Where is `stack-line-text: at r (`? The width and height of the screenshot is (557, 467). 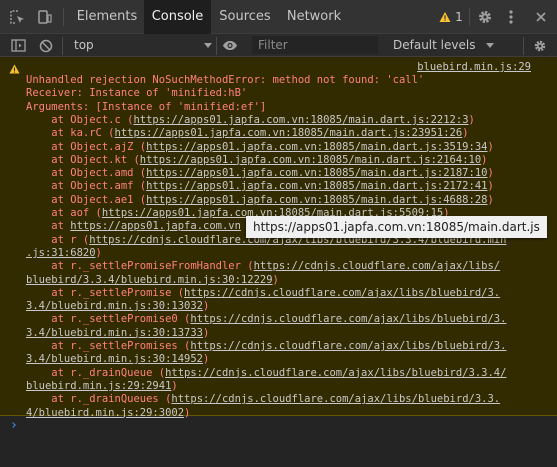
stack-line-text: at r ( is located at coordinates (58, 239).